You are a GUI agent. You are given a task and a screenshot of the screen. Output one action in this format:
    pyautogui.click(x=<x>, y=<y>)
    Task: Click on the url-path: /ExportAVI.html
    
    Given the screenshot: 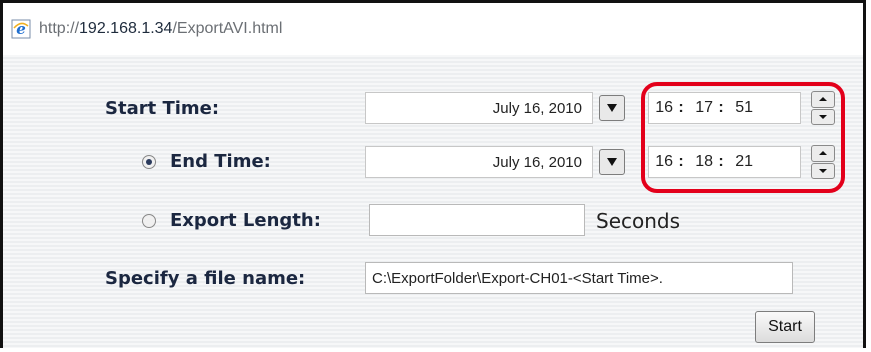 What is the action you would take?
    pyautogui.click(x=227, y=28)
    